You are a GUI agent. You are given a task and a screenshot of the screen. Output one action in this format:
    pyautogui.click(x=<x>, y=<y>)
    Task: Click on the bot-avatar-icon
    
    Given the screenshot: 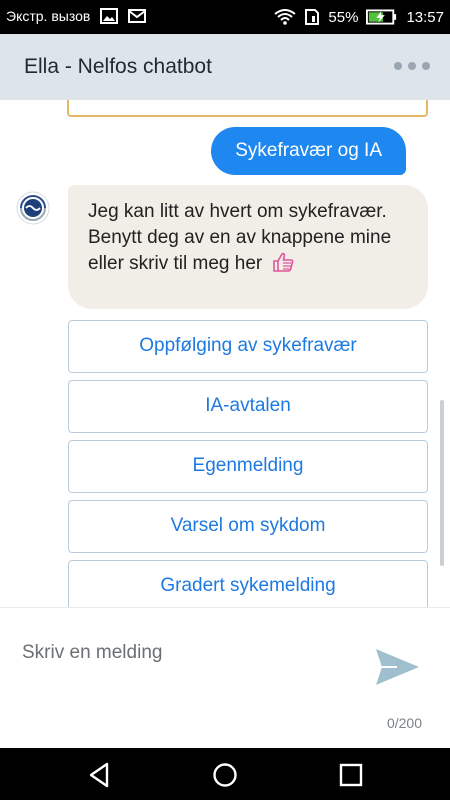 What is the action you would take?
    pyautogui.click(x=33, y=208)
    